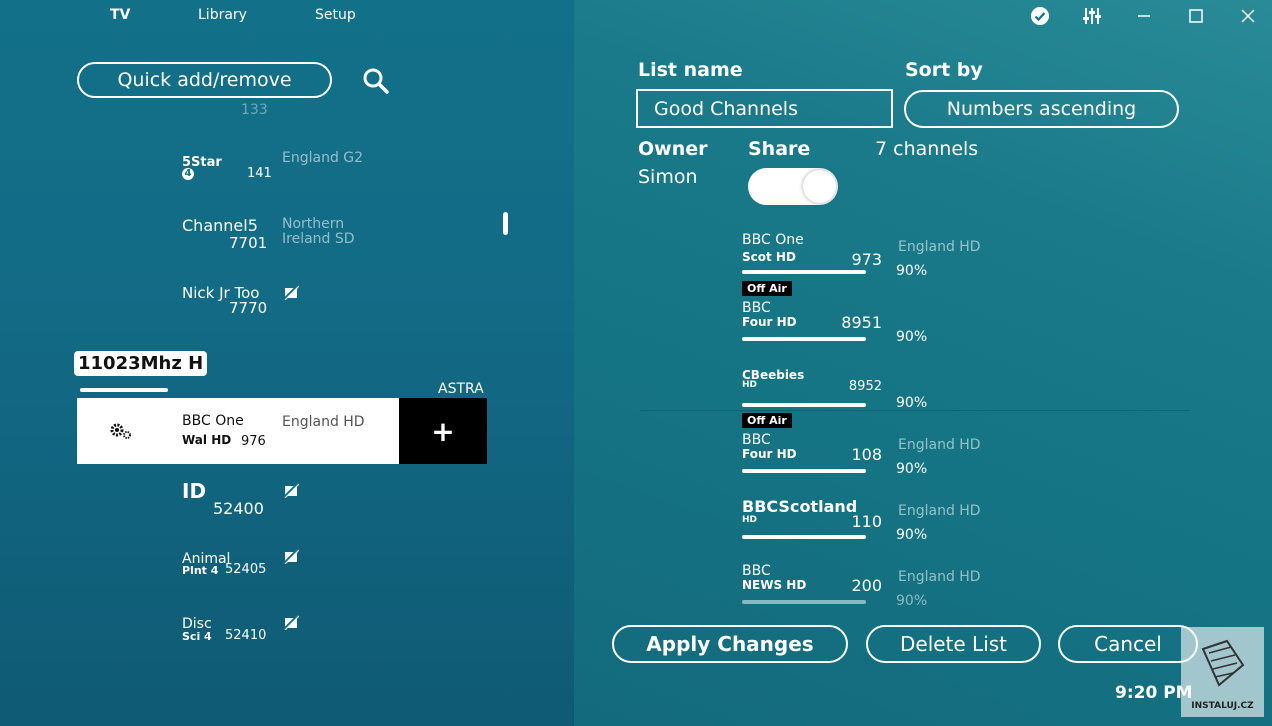 This screenshot has width=1272, height=726. Describe the element at coordinates (812, 390) in the screenshot. I see `list-channel-row: CBeebies HD 8952` at that location.